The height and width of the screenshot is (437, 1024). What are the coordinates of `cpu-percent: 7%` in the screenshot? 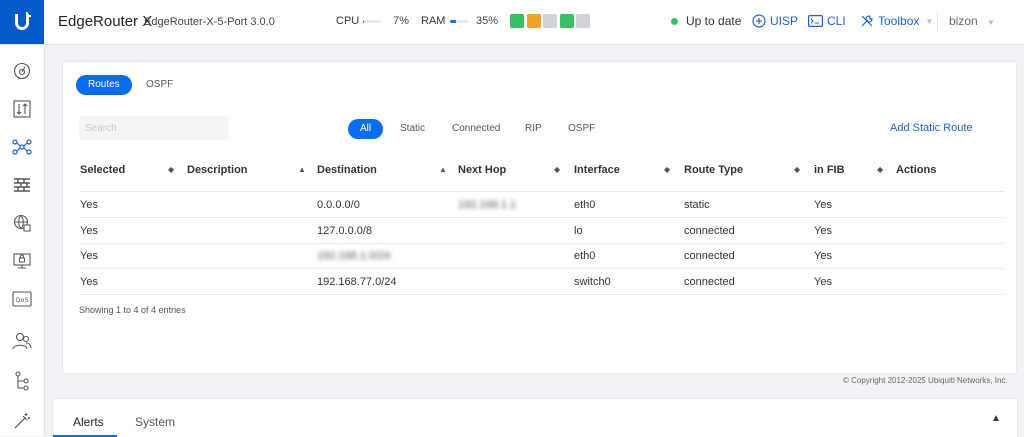 It's located at (401, 21).